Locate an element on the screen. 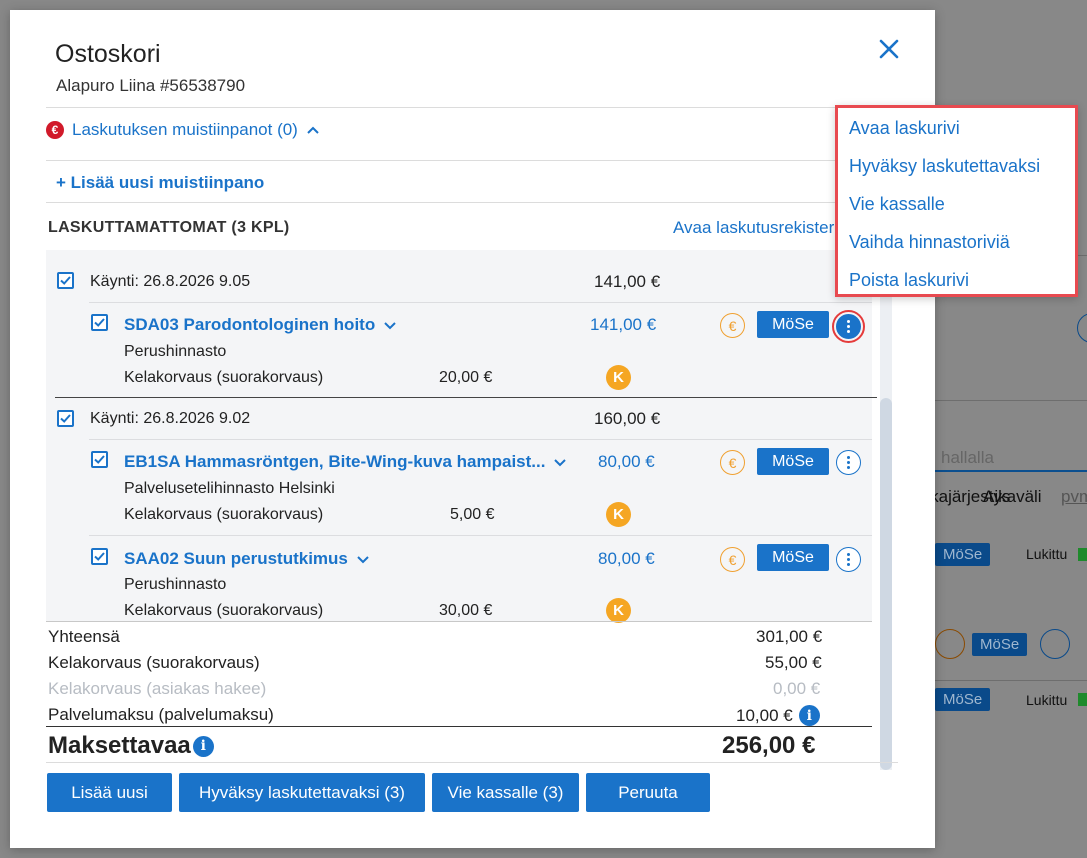 The image size is (1087, 858). payable-label-group: Maksettavaa i is located at coordinates (131, 746).